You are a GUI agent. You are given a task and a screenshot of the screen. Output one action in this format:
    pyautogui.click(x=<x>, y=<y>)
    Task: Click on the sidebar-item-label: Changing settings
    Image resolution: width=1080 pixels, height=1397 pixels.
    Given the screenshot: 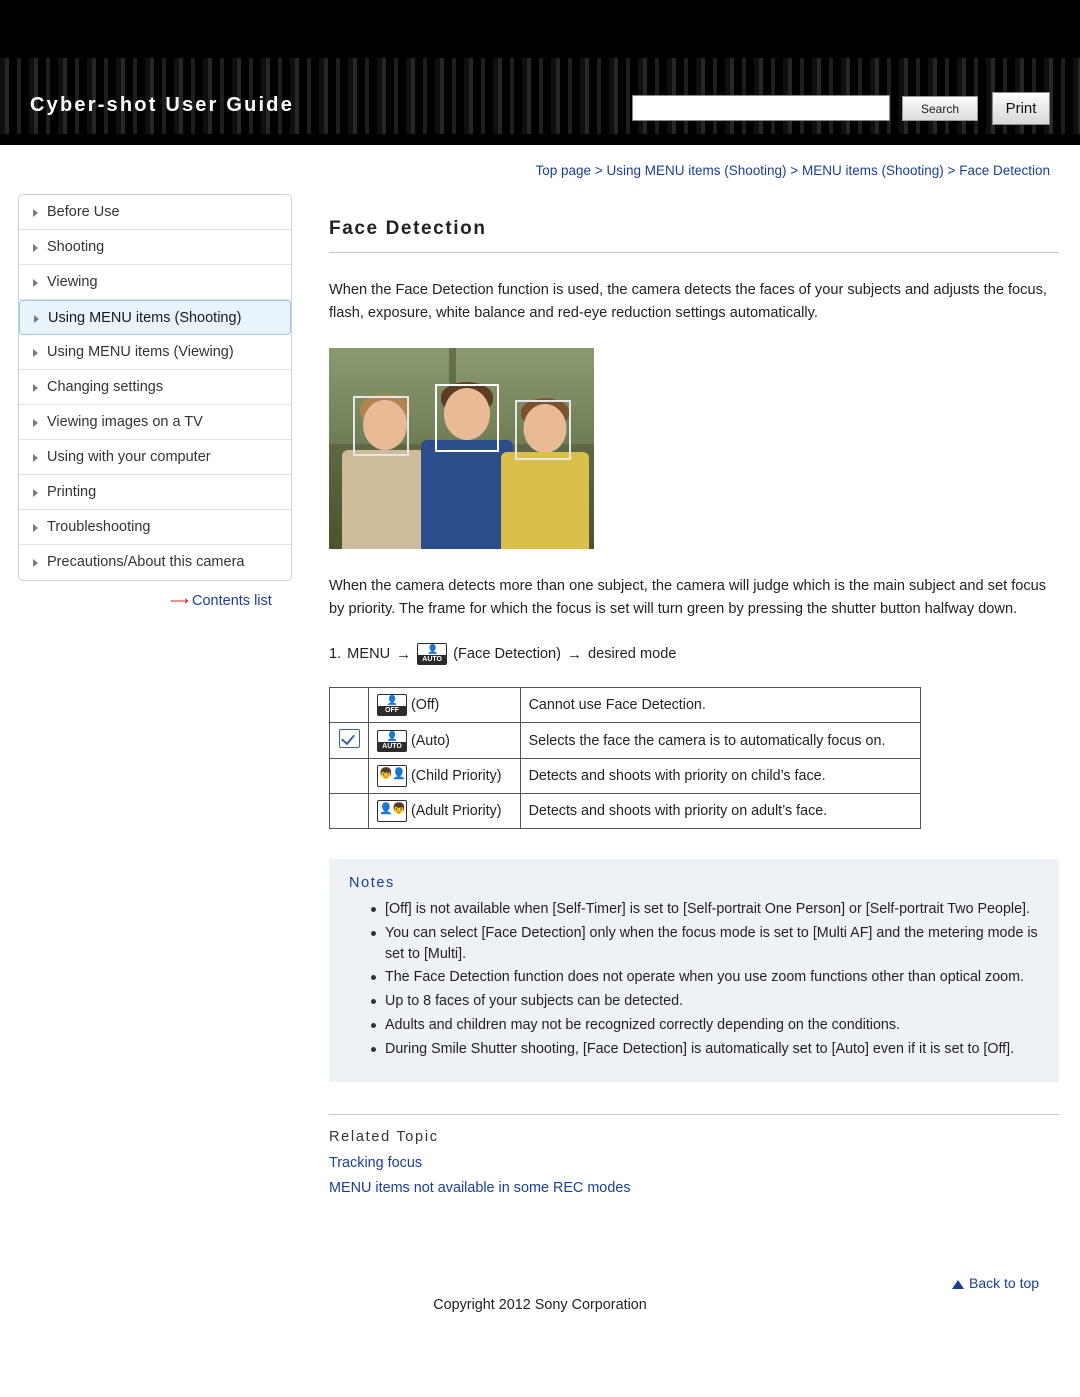 What is the action you would take?
    pyautogui.click(x=105, y=387)
    